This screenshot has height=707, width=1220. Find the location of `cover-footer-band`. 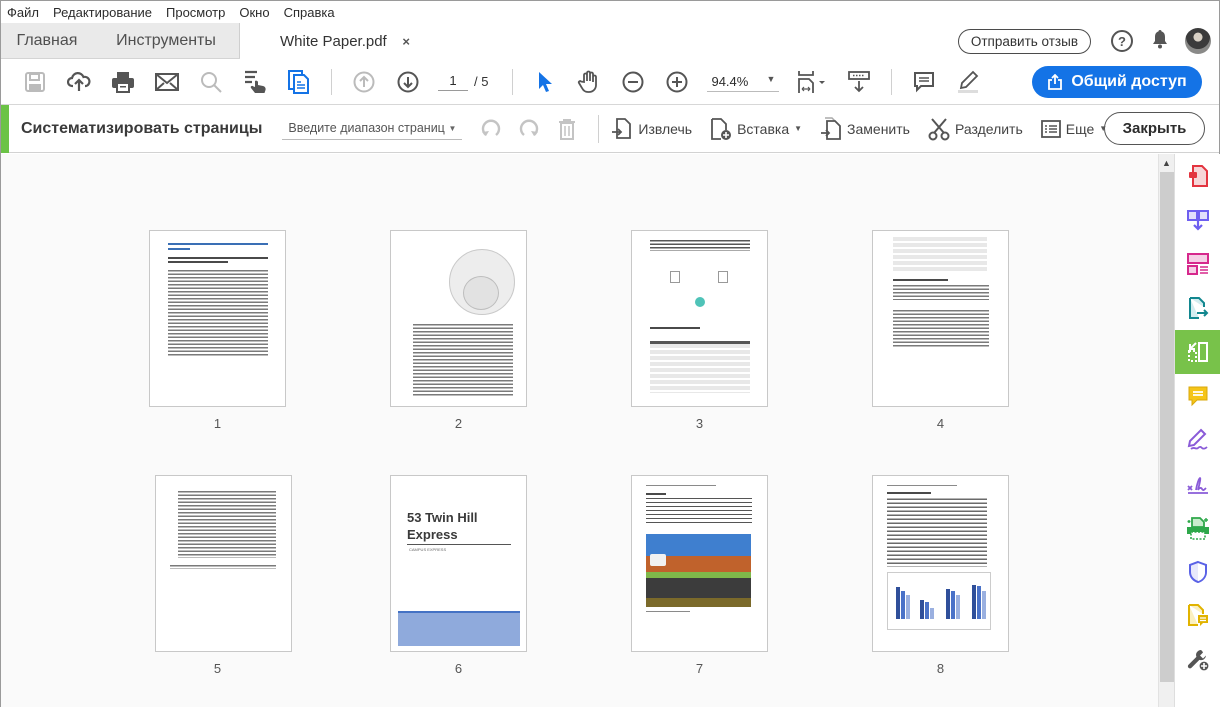

cover-footer-band is located at coordinates (459, 628).